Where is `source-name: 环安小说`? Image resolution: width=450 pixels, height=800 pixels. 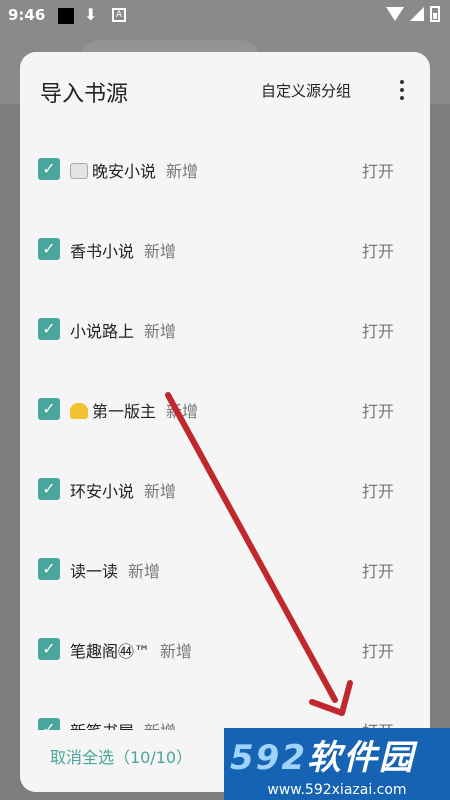
source-name: 环安小说 is located at coordinates (102, 491).